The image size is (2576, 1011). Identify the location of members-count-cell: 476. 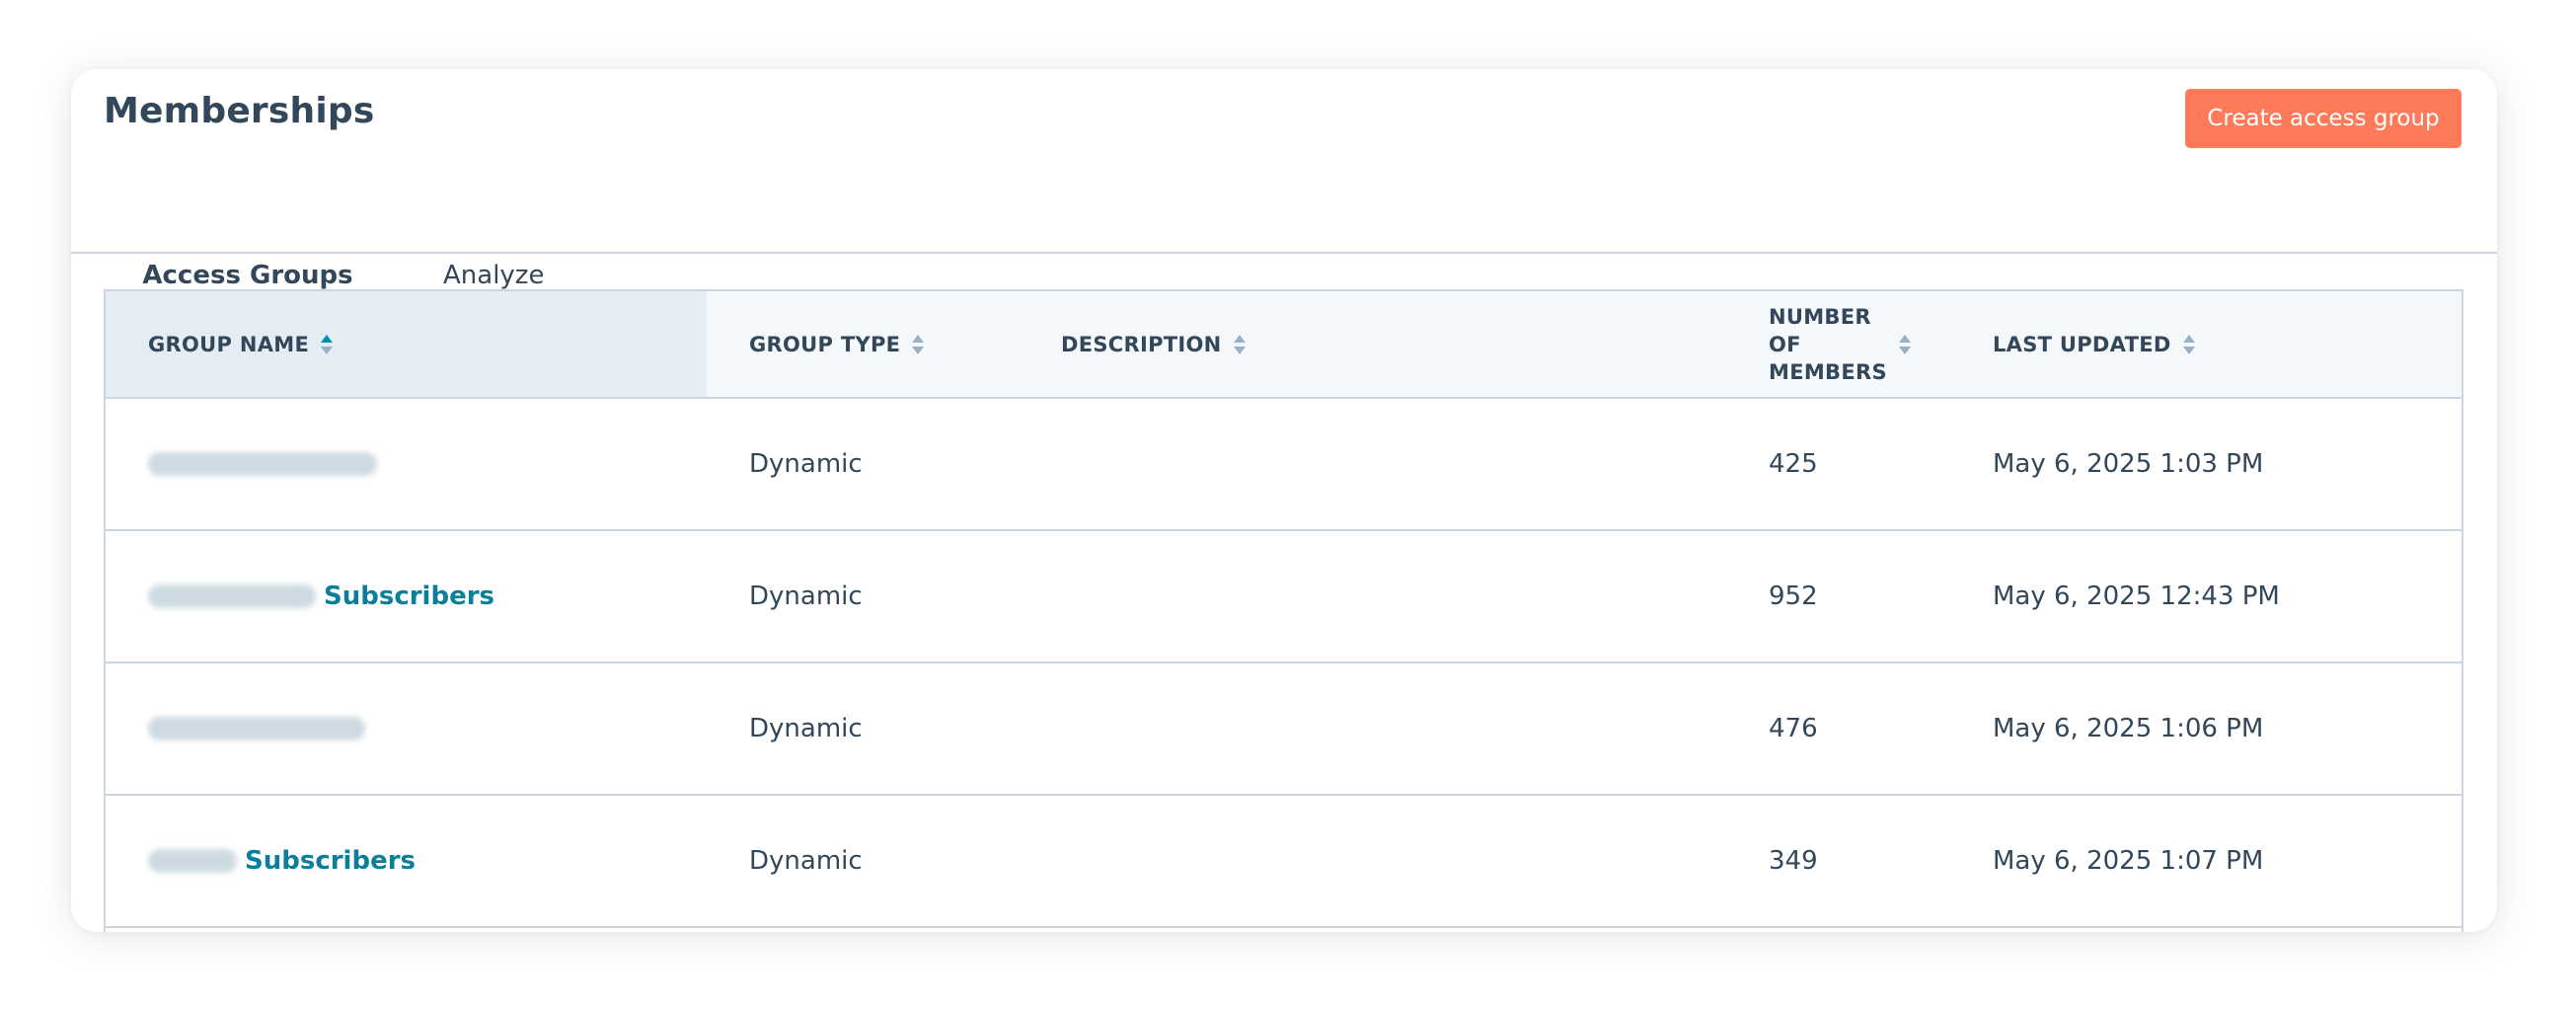
(1881, 729).